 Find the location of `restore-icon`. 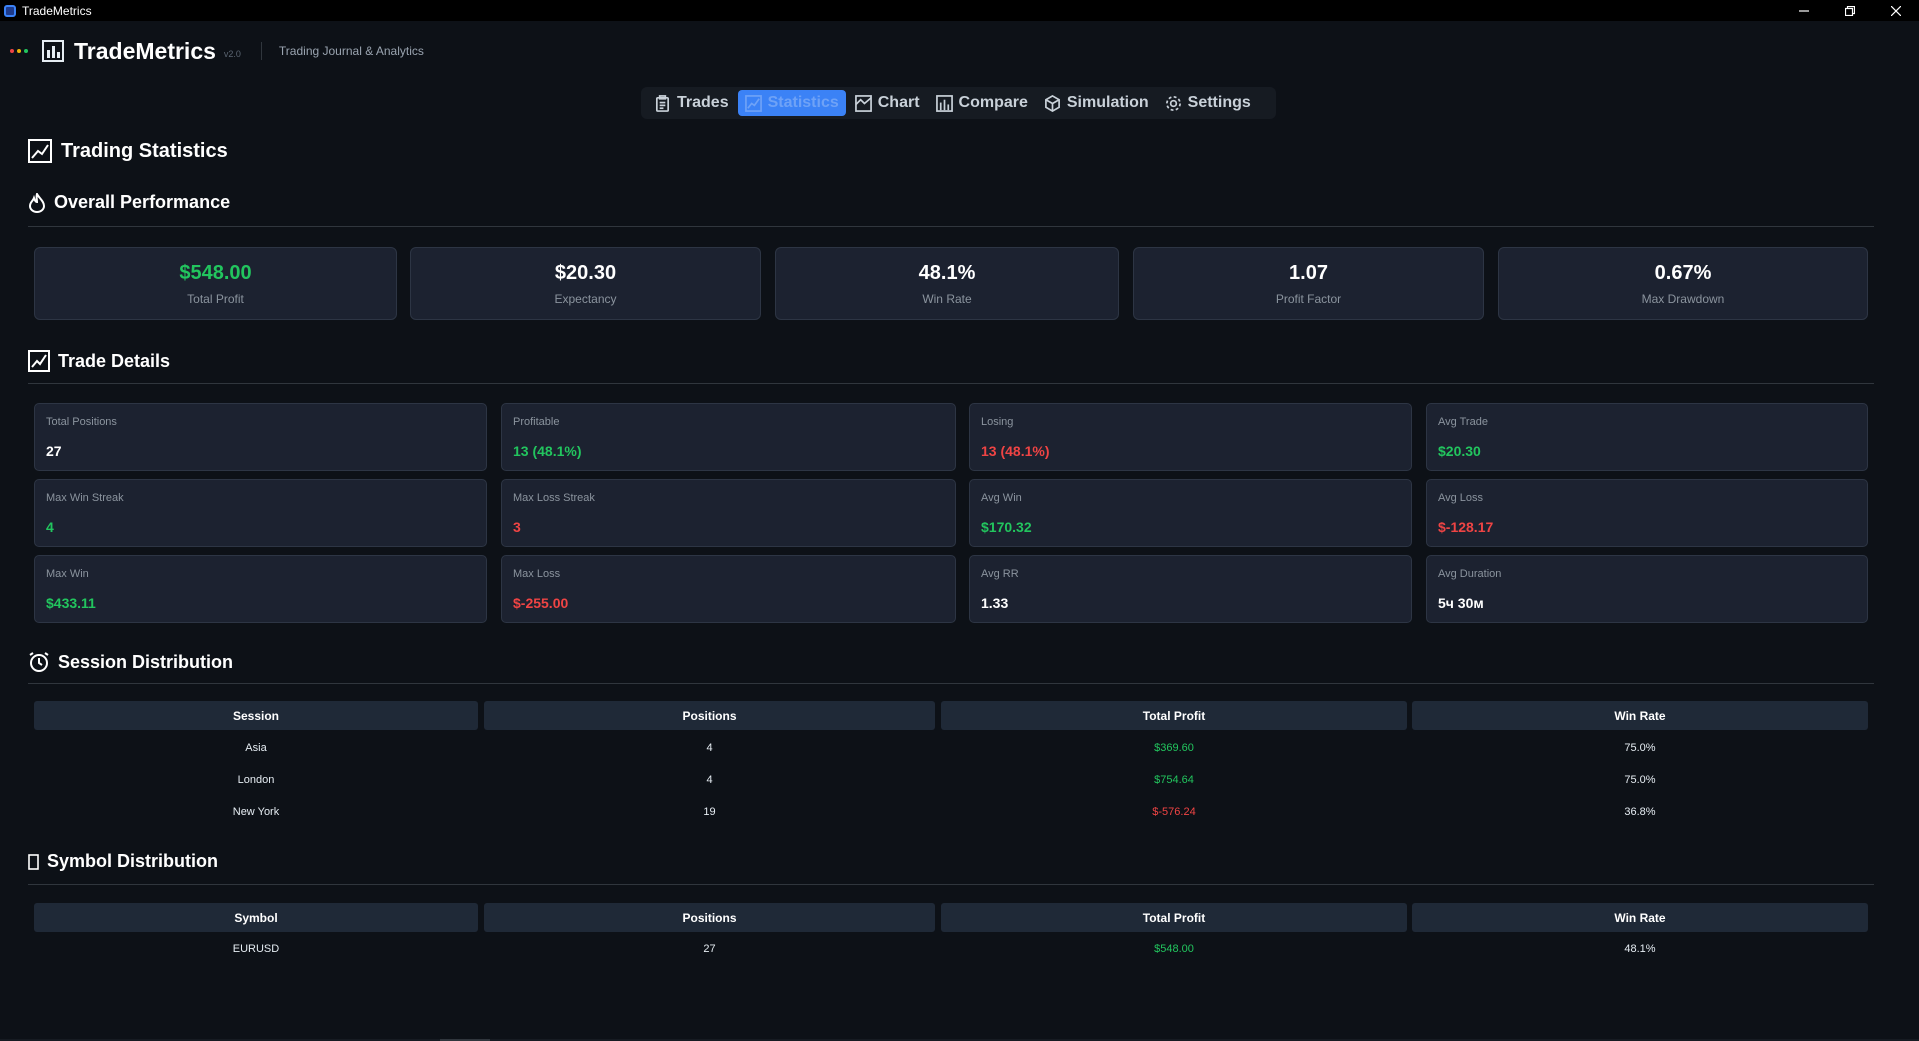

restore-icon is located at coordinates (1850, 10).